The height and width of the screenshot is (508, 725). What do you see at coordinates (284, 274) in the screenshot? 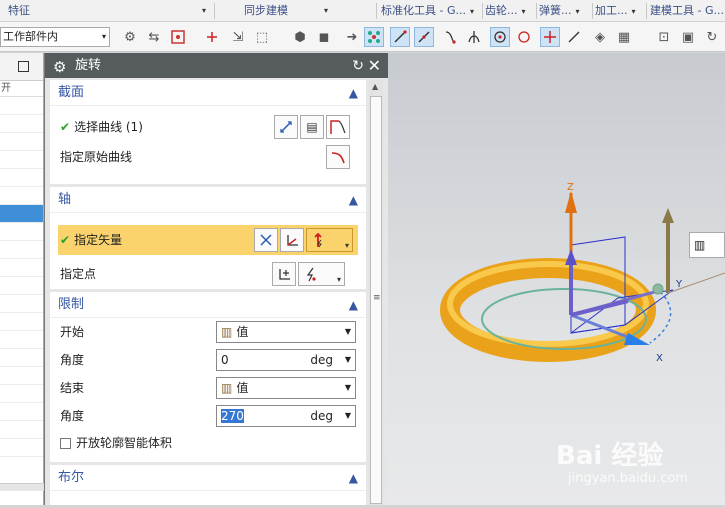
I see `point-dialog-icon` at bounding box center [284, 274].